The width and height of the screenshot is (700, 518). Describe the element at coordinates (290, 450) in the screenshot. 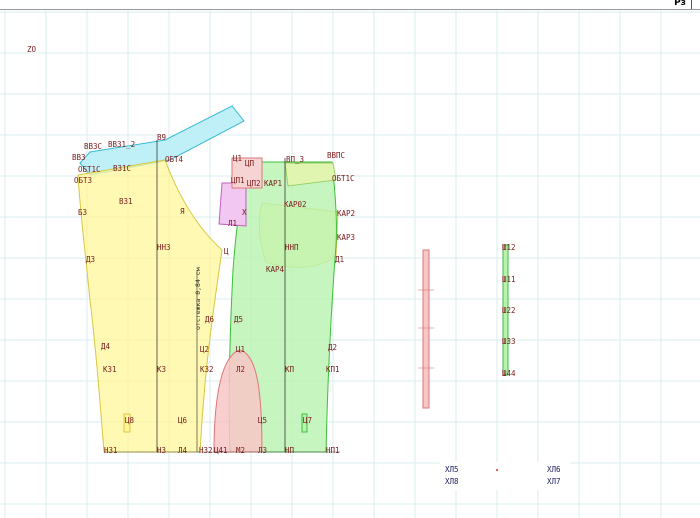

I see `label-np: НП` at that location.